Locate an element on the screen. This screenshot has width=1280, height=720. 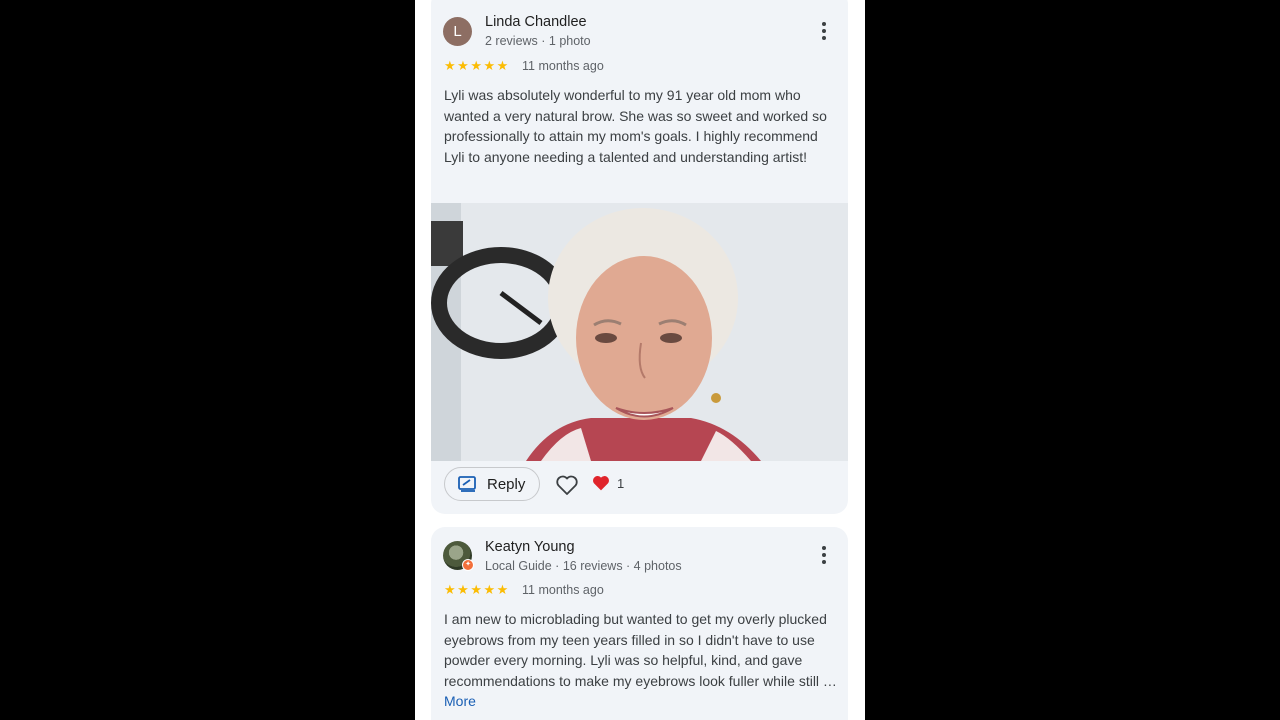
review-photo-image is located at coordinates (639, 332).